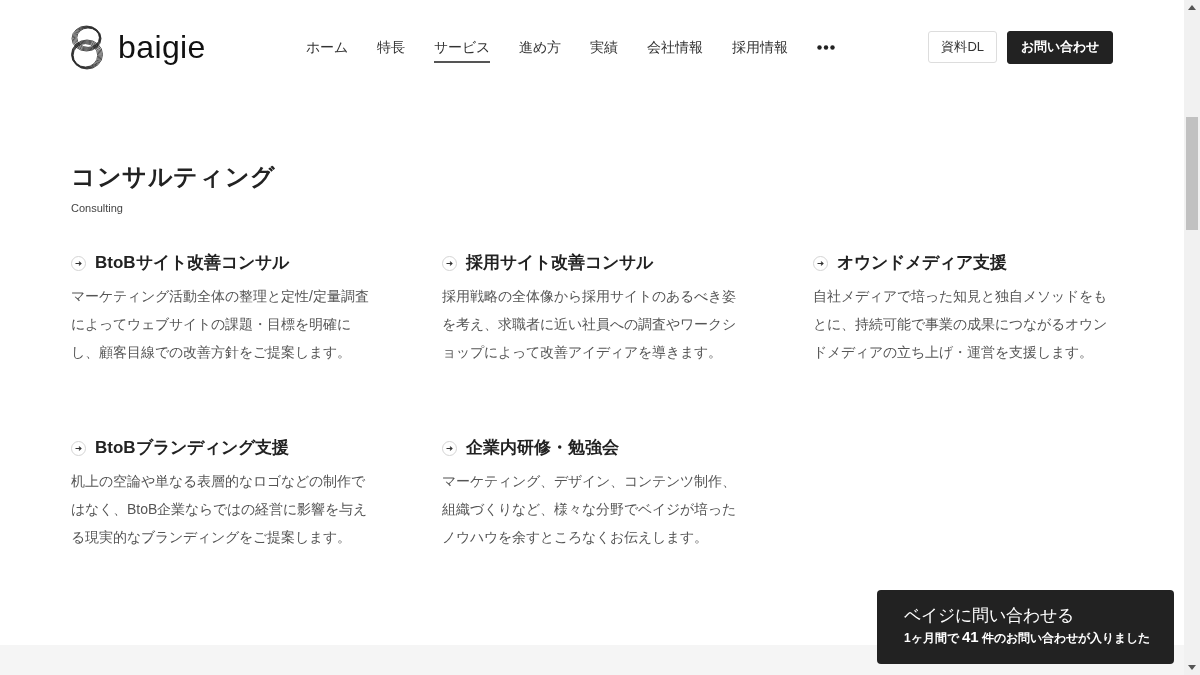  Describe the element at coordinates (989, 616) in the screenshot. I see `contact-panel-title: ベイジに問い合わせる` at that location.